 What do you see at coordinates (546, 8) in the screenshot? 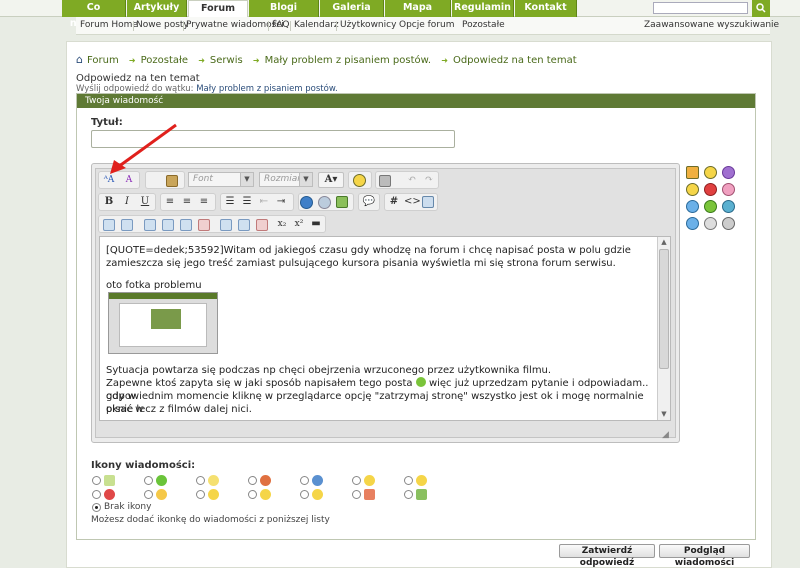
I see `tab-kontakt: Kontakt` at bounding box center [546, 8].